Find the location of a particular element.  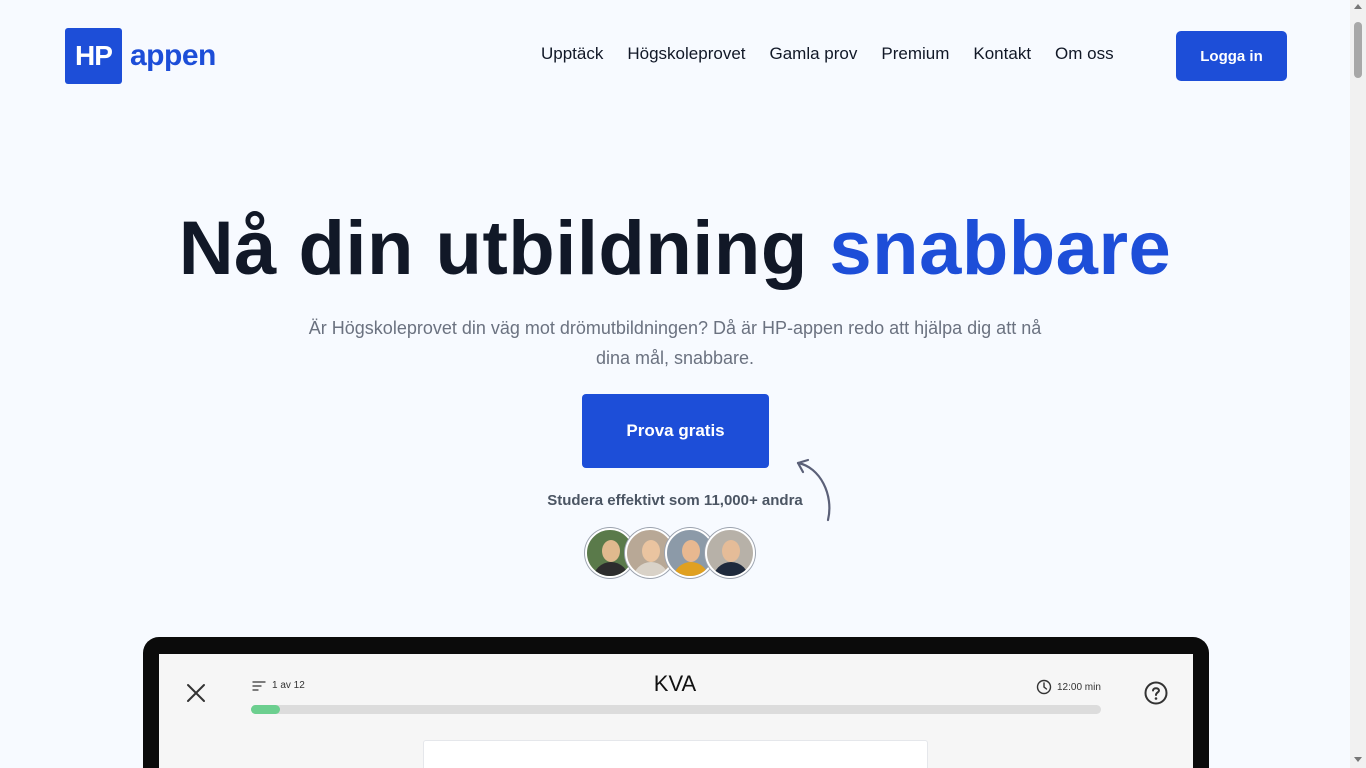

nav-kontakt: Kontakt is located at coordinates (1002, 54).